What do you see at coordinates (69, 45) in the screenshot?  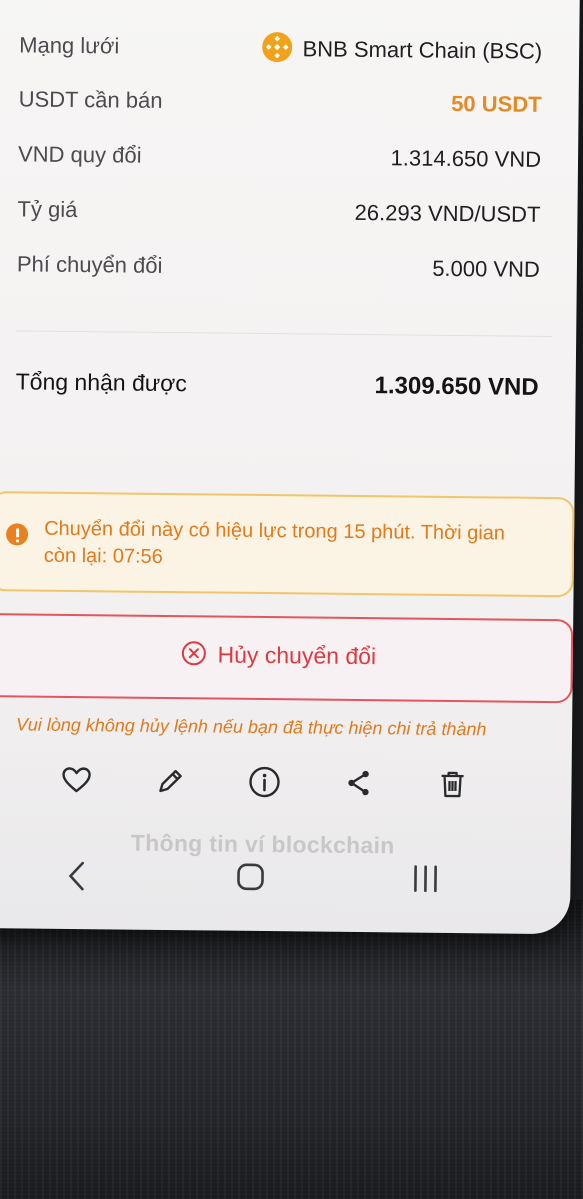 I see `network-label: Mạng lưới` at bounding box center [69, 45].